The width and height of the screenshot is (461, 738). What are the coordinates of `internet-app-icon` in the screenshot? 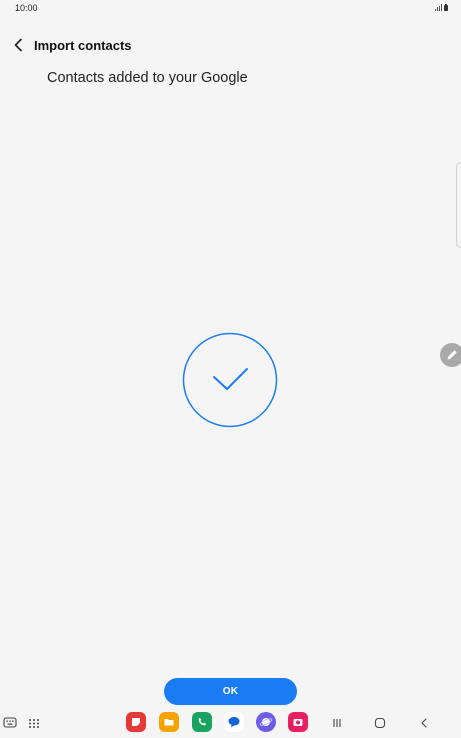 It's located at (266, 722).